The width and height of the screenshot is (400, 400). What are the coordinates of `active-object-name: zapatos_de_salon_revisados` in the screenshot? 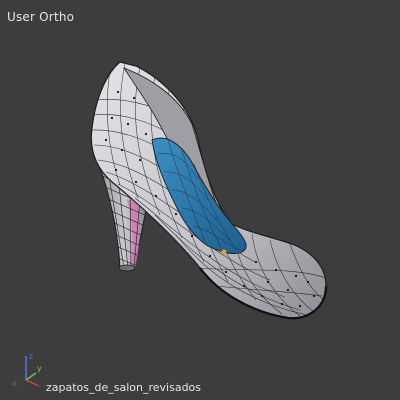 It's located at (124, 387).